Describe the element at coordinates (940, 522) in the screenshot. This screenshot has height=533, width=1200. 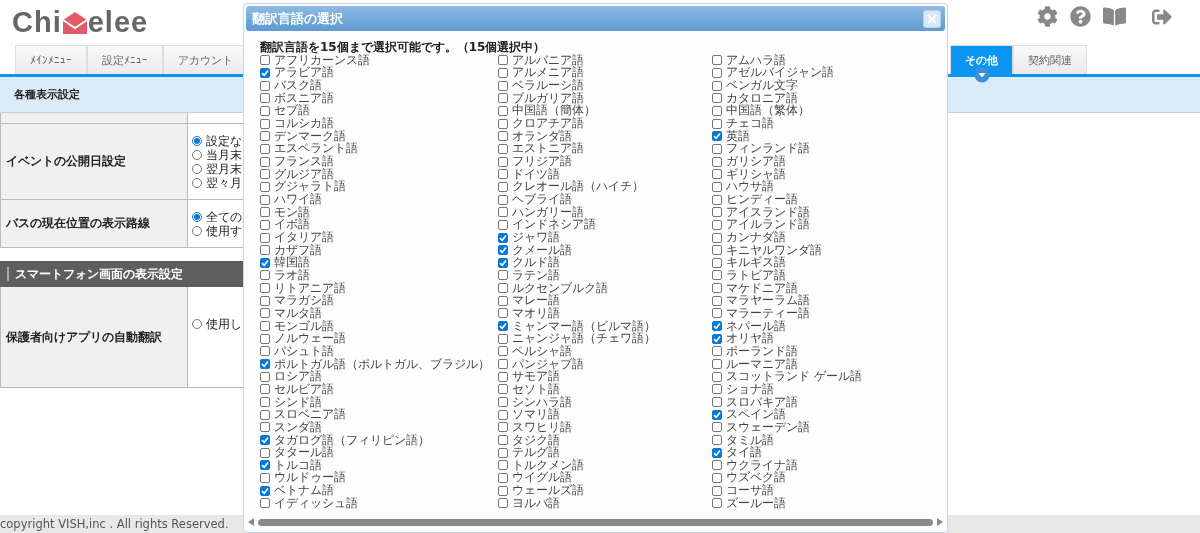
I see `scroll-right-icon` at that location.